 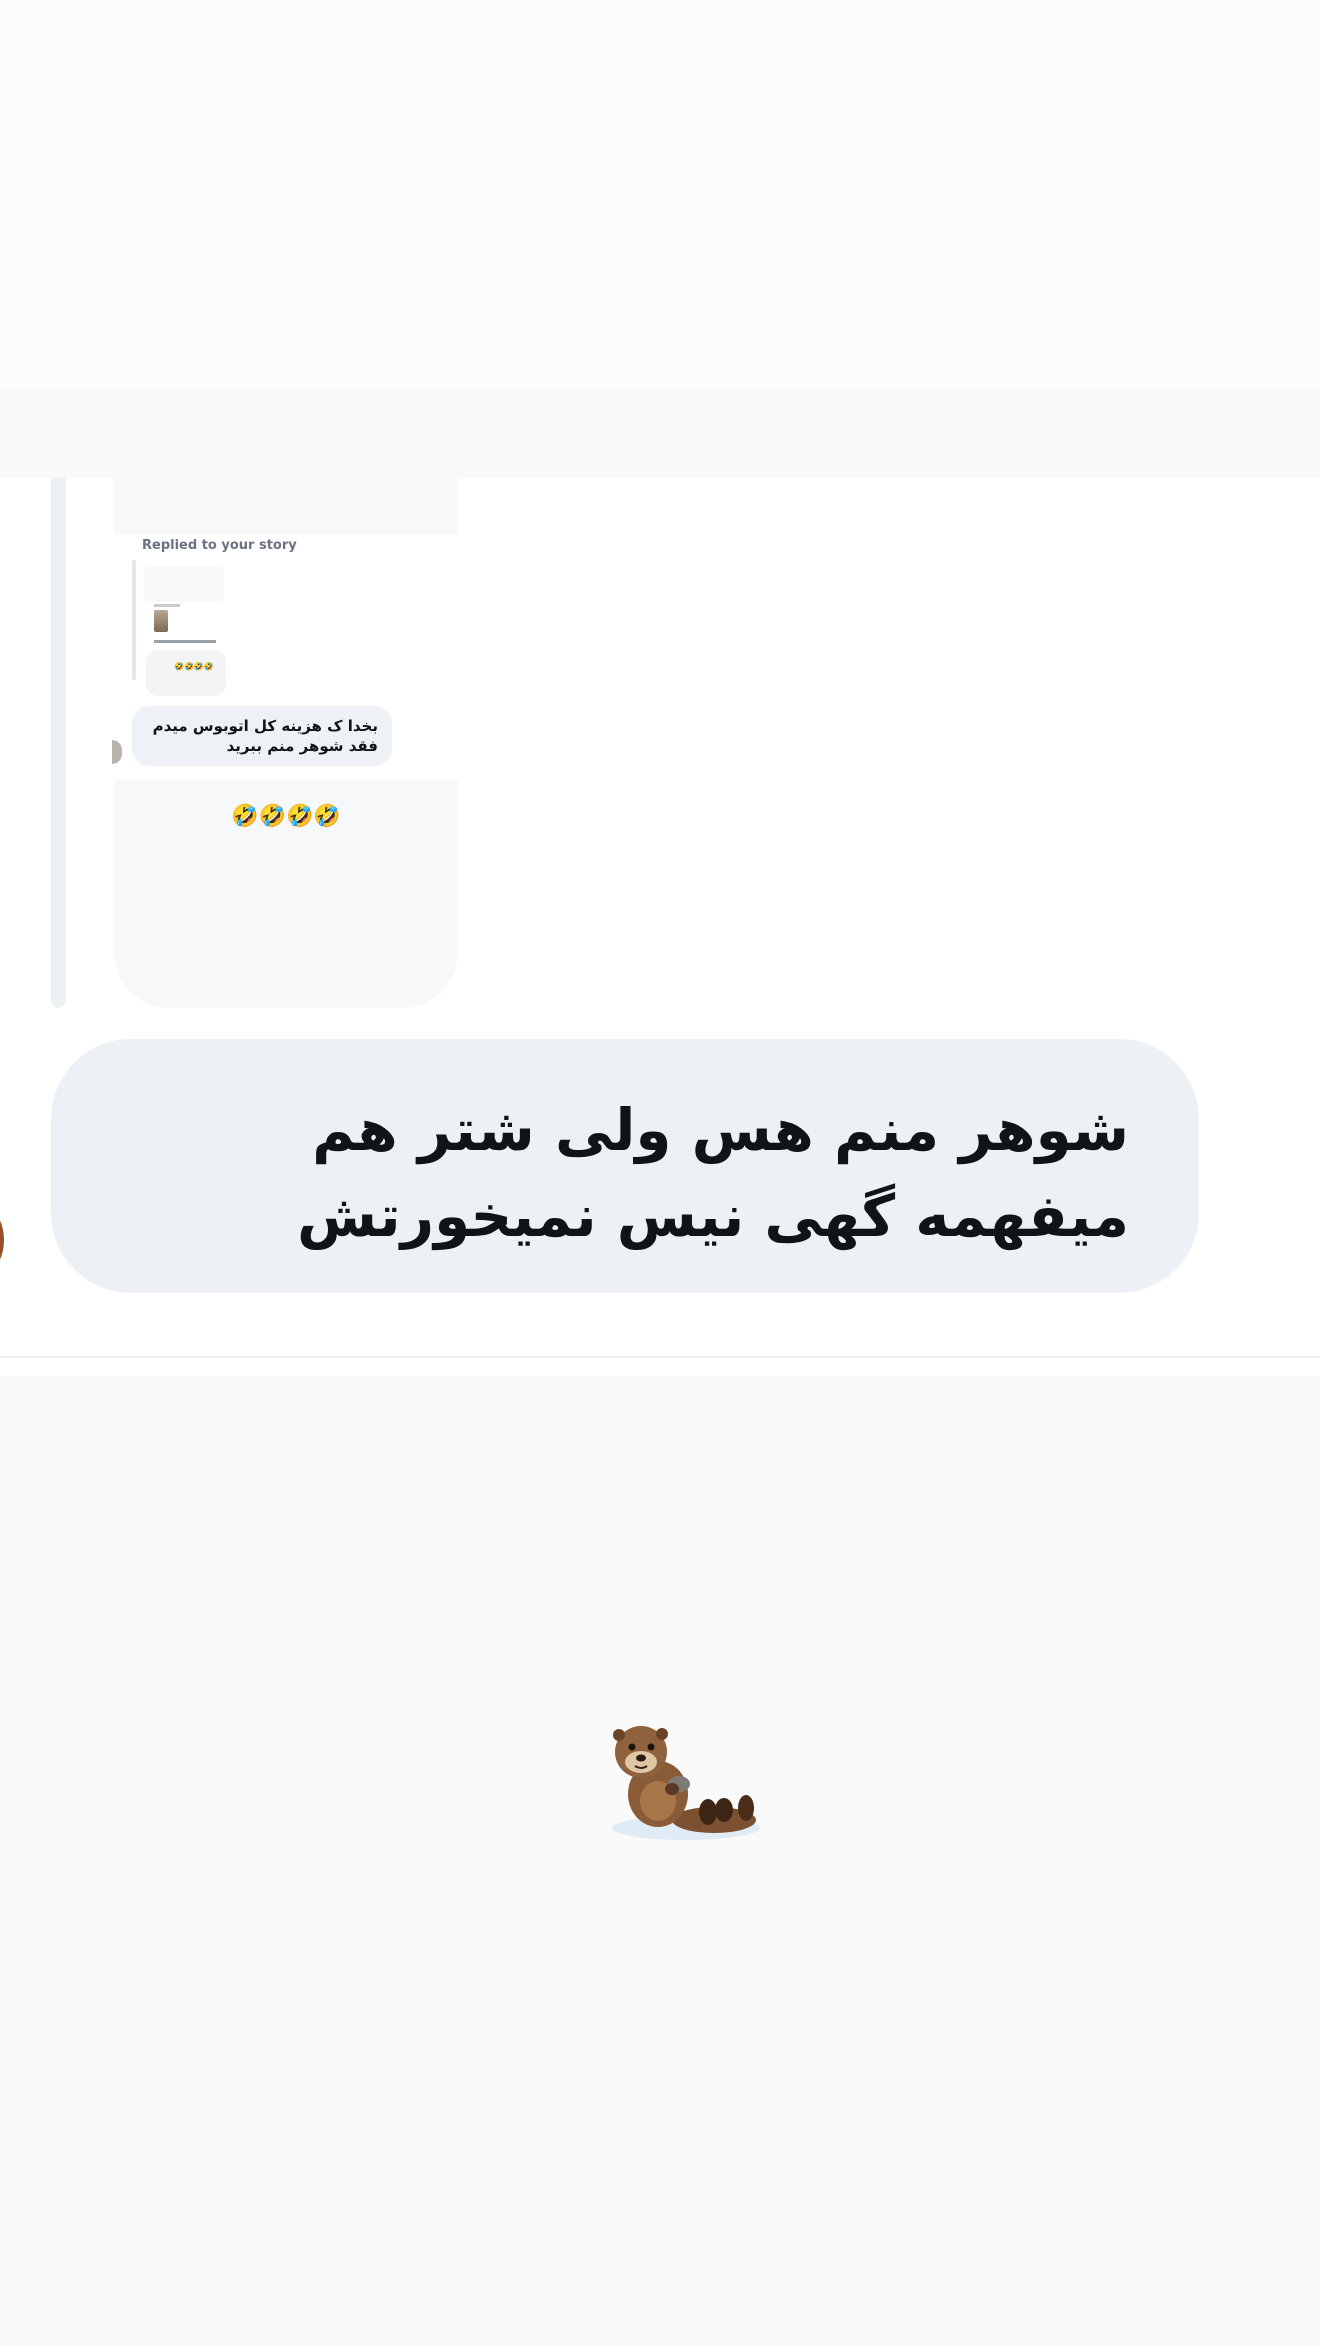 What do you see at coordinates (194, 666) in the screenshot?
I see `nested-emoji-text: 🤣🤣🤣🤣` at bounding box center [194, 666].